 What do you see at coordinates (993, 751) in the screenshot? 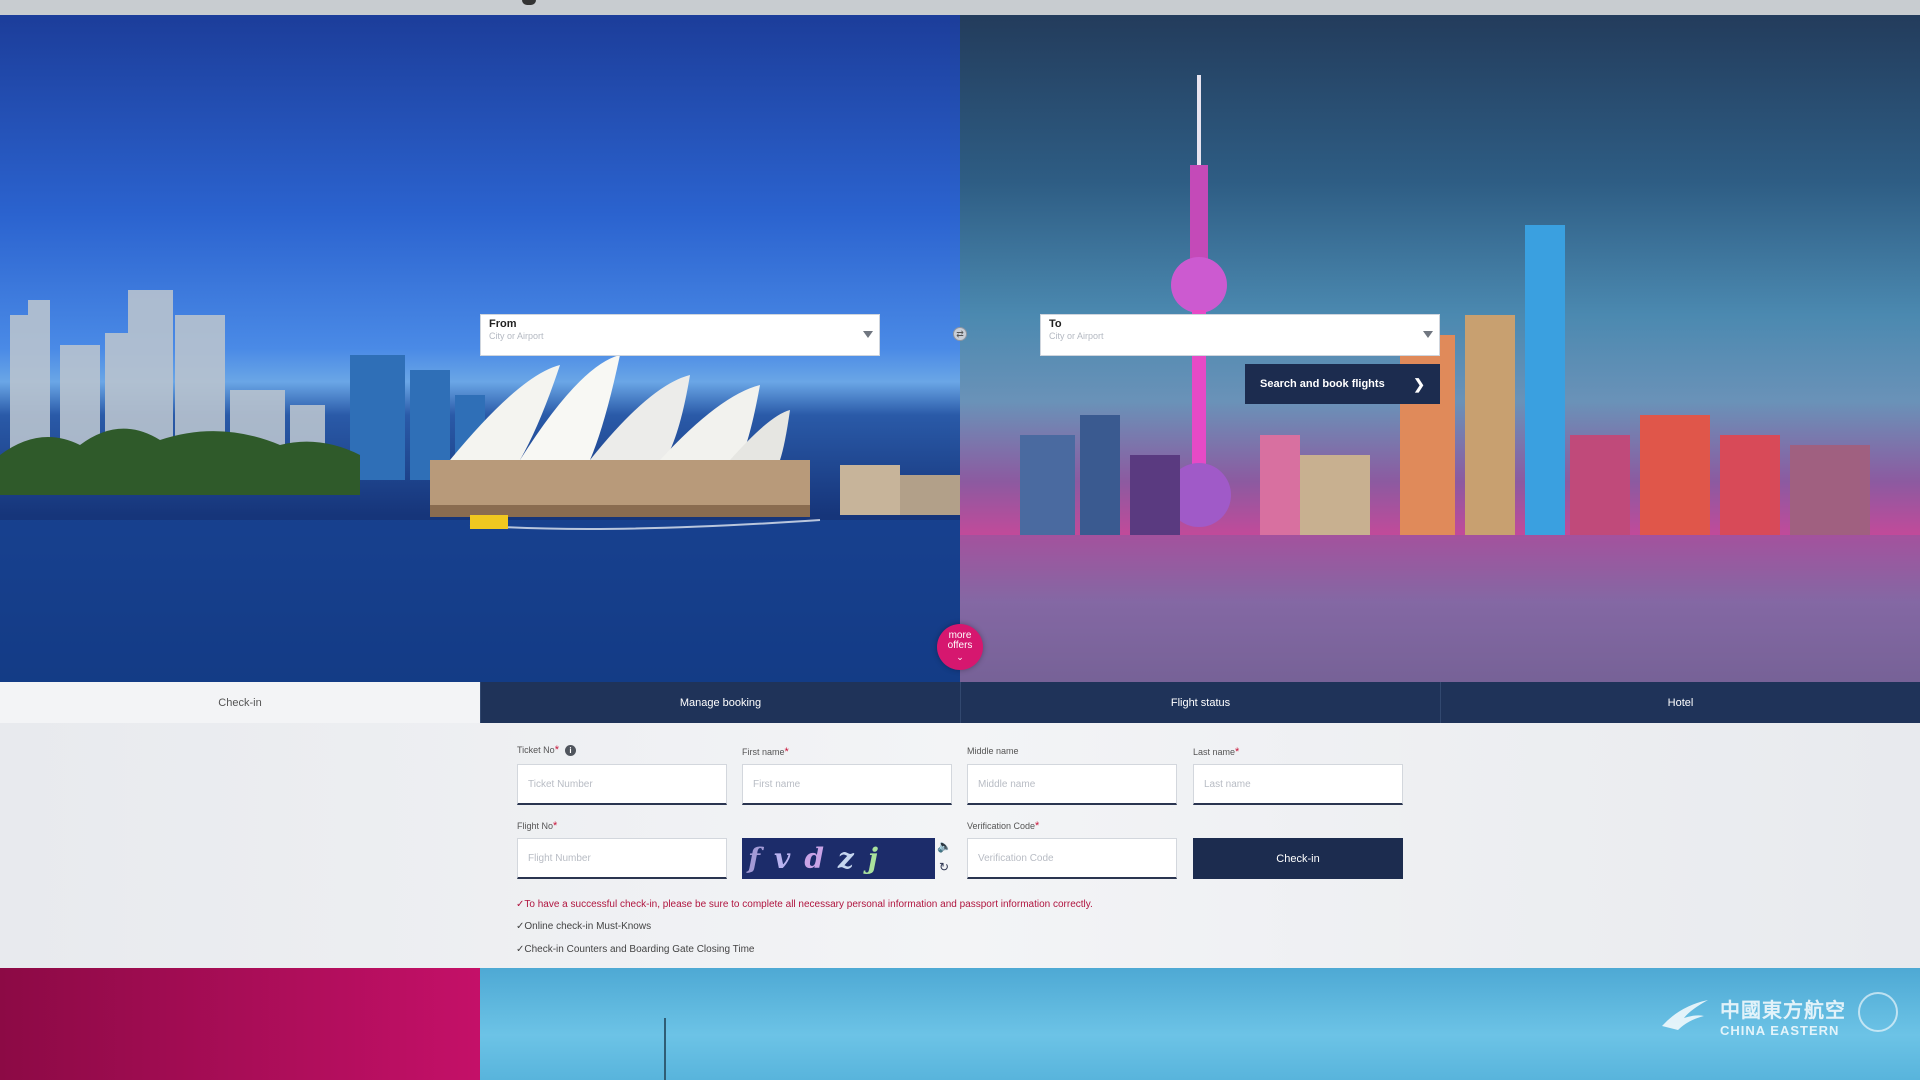
I see `middle-name-label: Middle name` at bounding box center [993, 751].